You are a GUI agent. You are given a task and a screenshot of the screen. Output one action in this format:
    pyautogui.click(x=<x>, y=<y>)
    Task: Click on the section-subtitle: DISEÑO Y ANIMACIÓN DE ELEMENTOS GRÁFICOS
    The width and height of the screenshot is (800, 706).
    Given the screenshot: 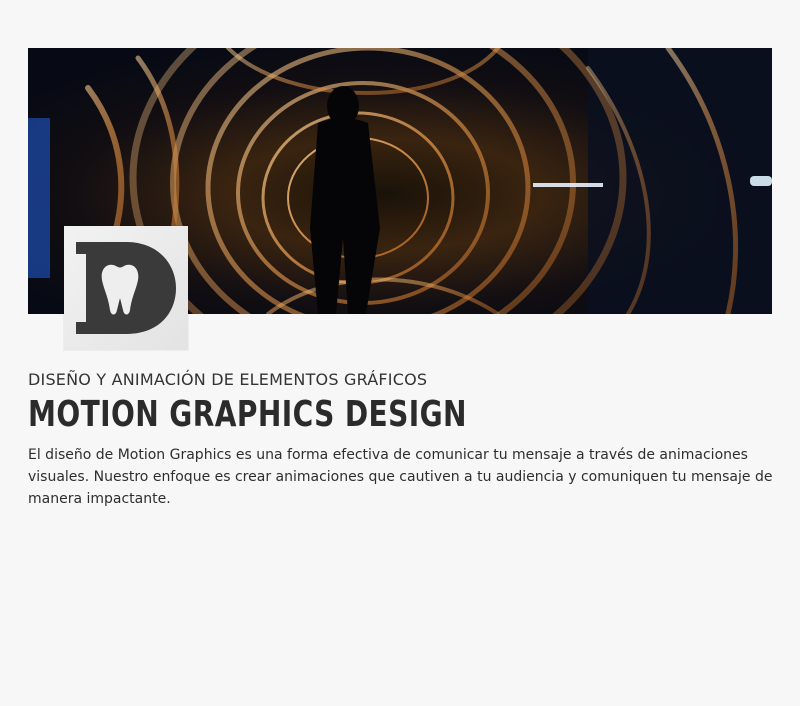 What is the action you would take?
    pyautogui.click(x=228, y=379)
    